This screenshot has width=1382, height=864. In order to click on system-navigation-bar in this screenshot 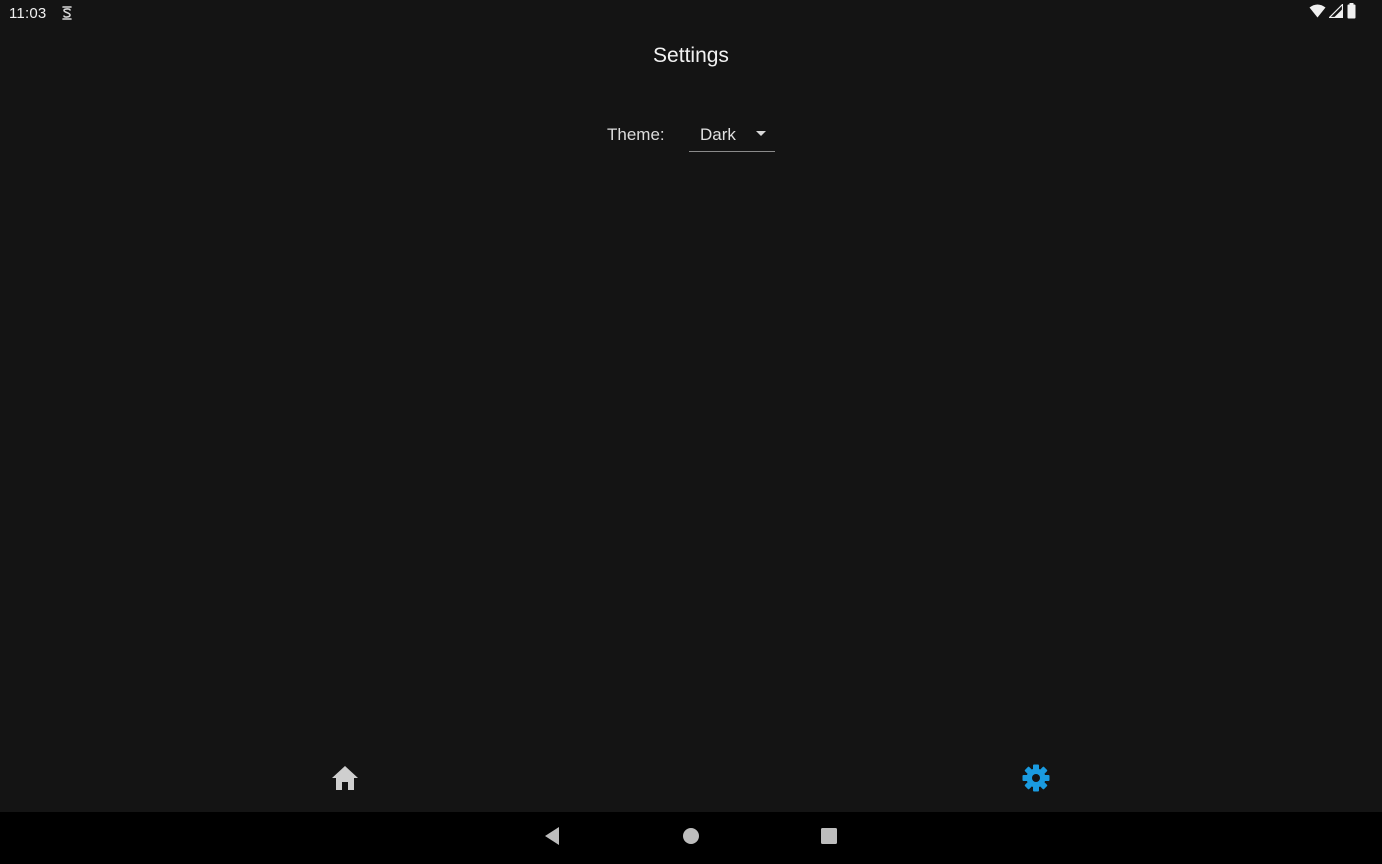, I will do `click(691, 838)`.